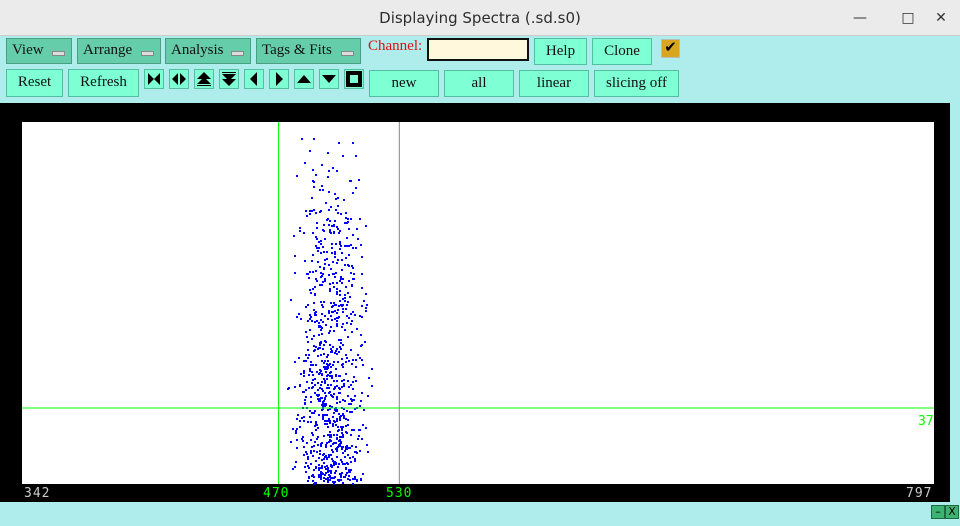 This screenshot has height=526, width=960. What do you see at coordinates (670, 48) in the screenshot?
I see `checkbox: ✔` at bounding box center [670, 48].